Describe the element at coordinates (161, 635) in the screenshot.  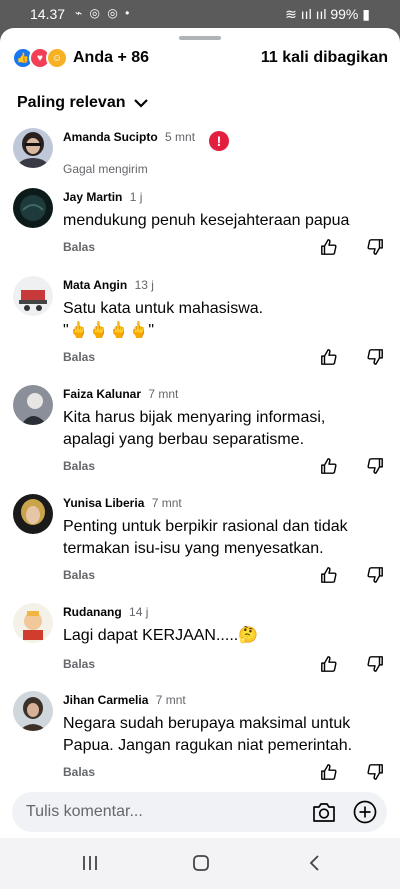
I see `comment-text: Lagi dapat KERJAAN.....🤔` at that location.